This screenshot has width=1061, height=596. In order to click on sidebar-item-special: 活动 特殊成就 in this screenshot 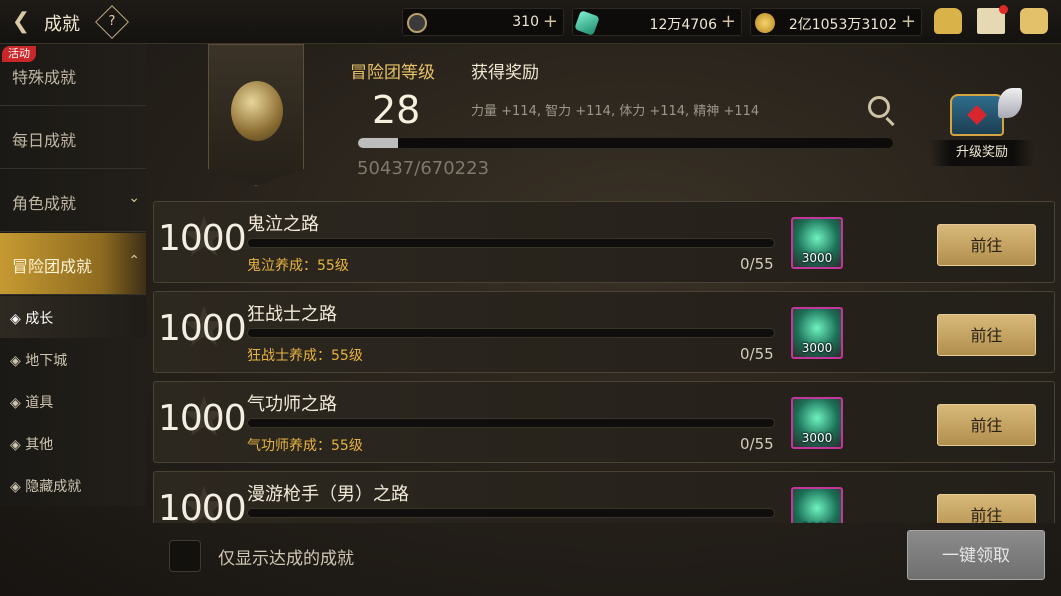, I will do `click(73, 75)`.